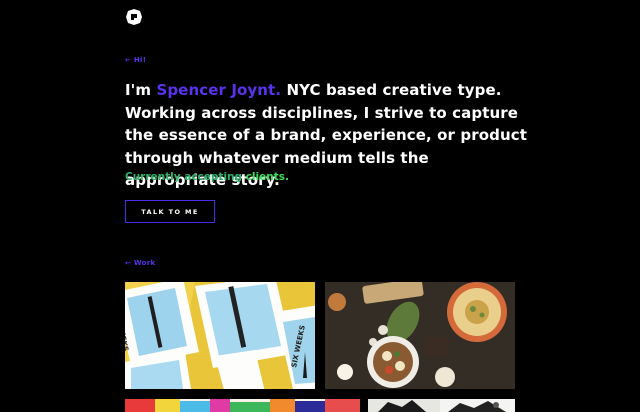 This screenshot has height=412, width=640. Describe the element at coordinates (140, 263) in the screenshot. I see `work-link: ← Work` at that location.